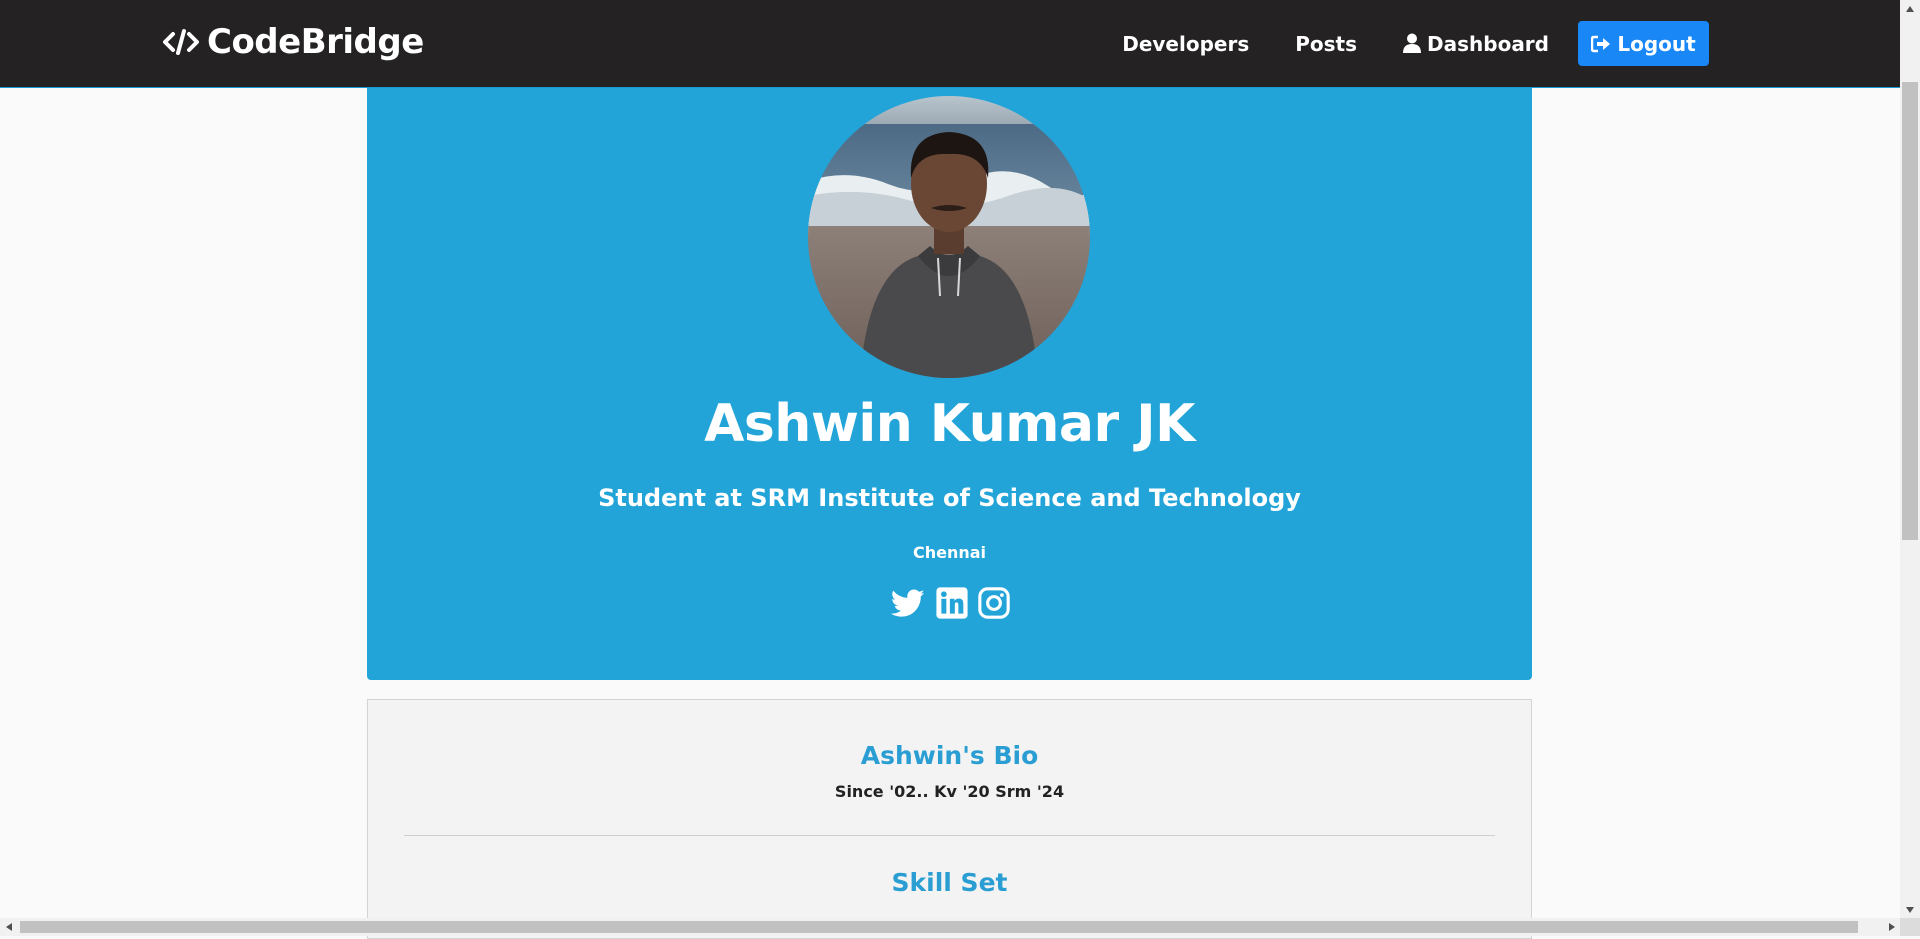  Describe the element at coordinates (949, 424) in the screenshot. I see `profile-name: Ashwin Kumar JK` at that location.